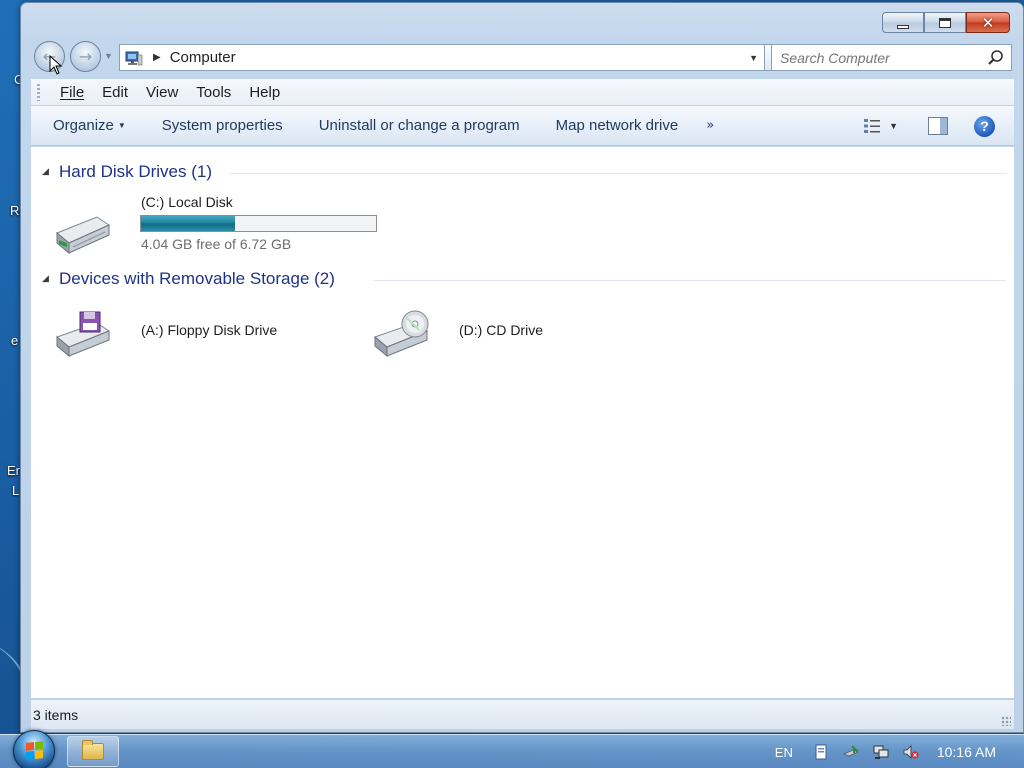 This screenshot has height=768, width=1024. Describe the element at coordinates (401, 333) in the screenshot. I see `cd-drive-icon` at that location.